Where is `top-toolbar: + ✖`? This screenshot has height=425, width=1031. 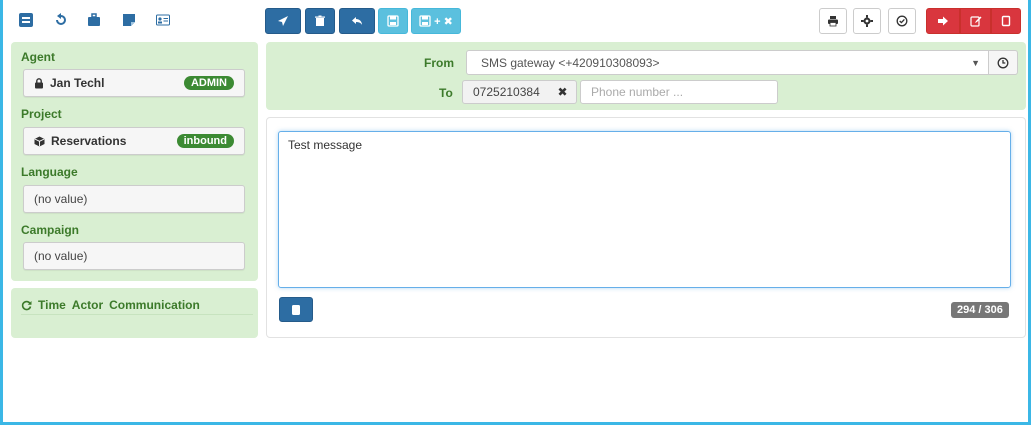 top-toolbar: + ✖ is located at coordinates (515, 19).